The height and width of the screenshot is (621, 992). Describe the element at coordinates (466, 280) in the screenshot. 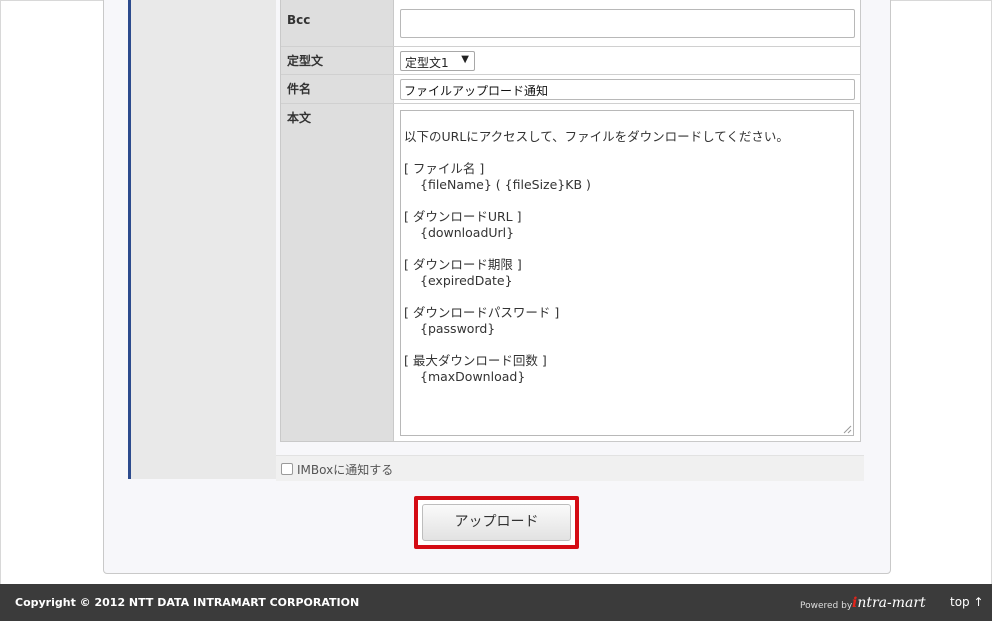

I see `body-line: {expiredDate}` at that location.